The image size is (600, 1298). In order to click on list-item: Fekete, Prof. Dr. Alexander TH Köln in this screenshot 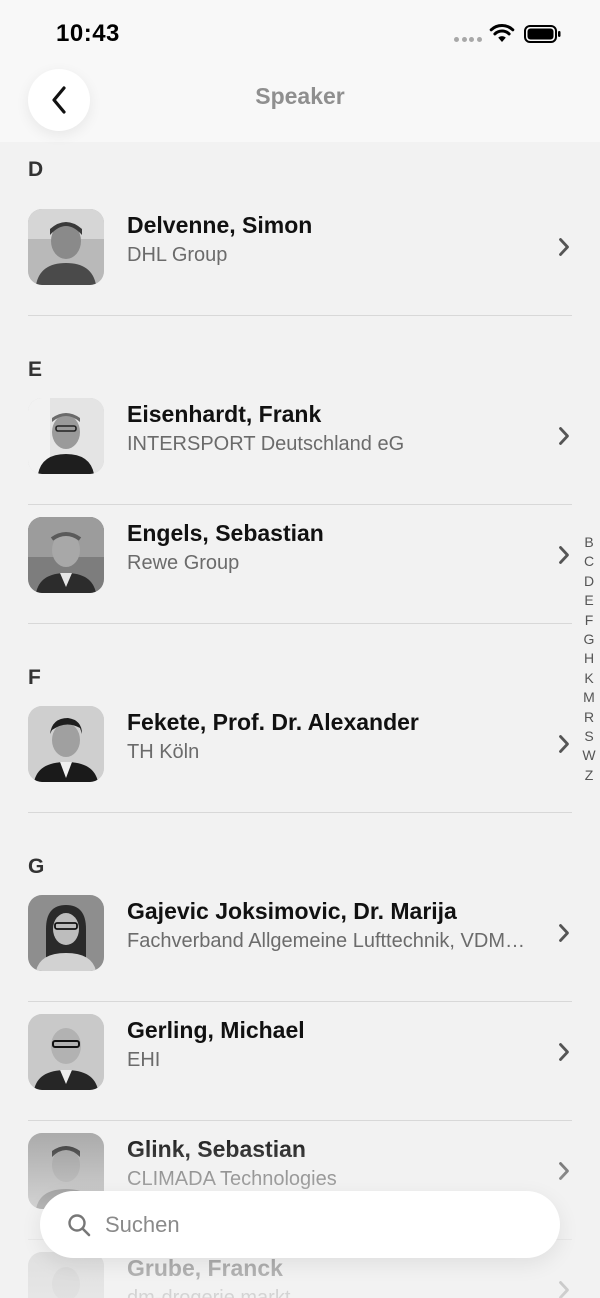, I will do `click(300, 753)`.